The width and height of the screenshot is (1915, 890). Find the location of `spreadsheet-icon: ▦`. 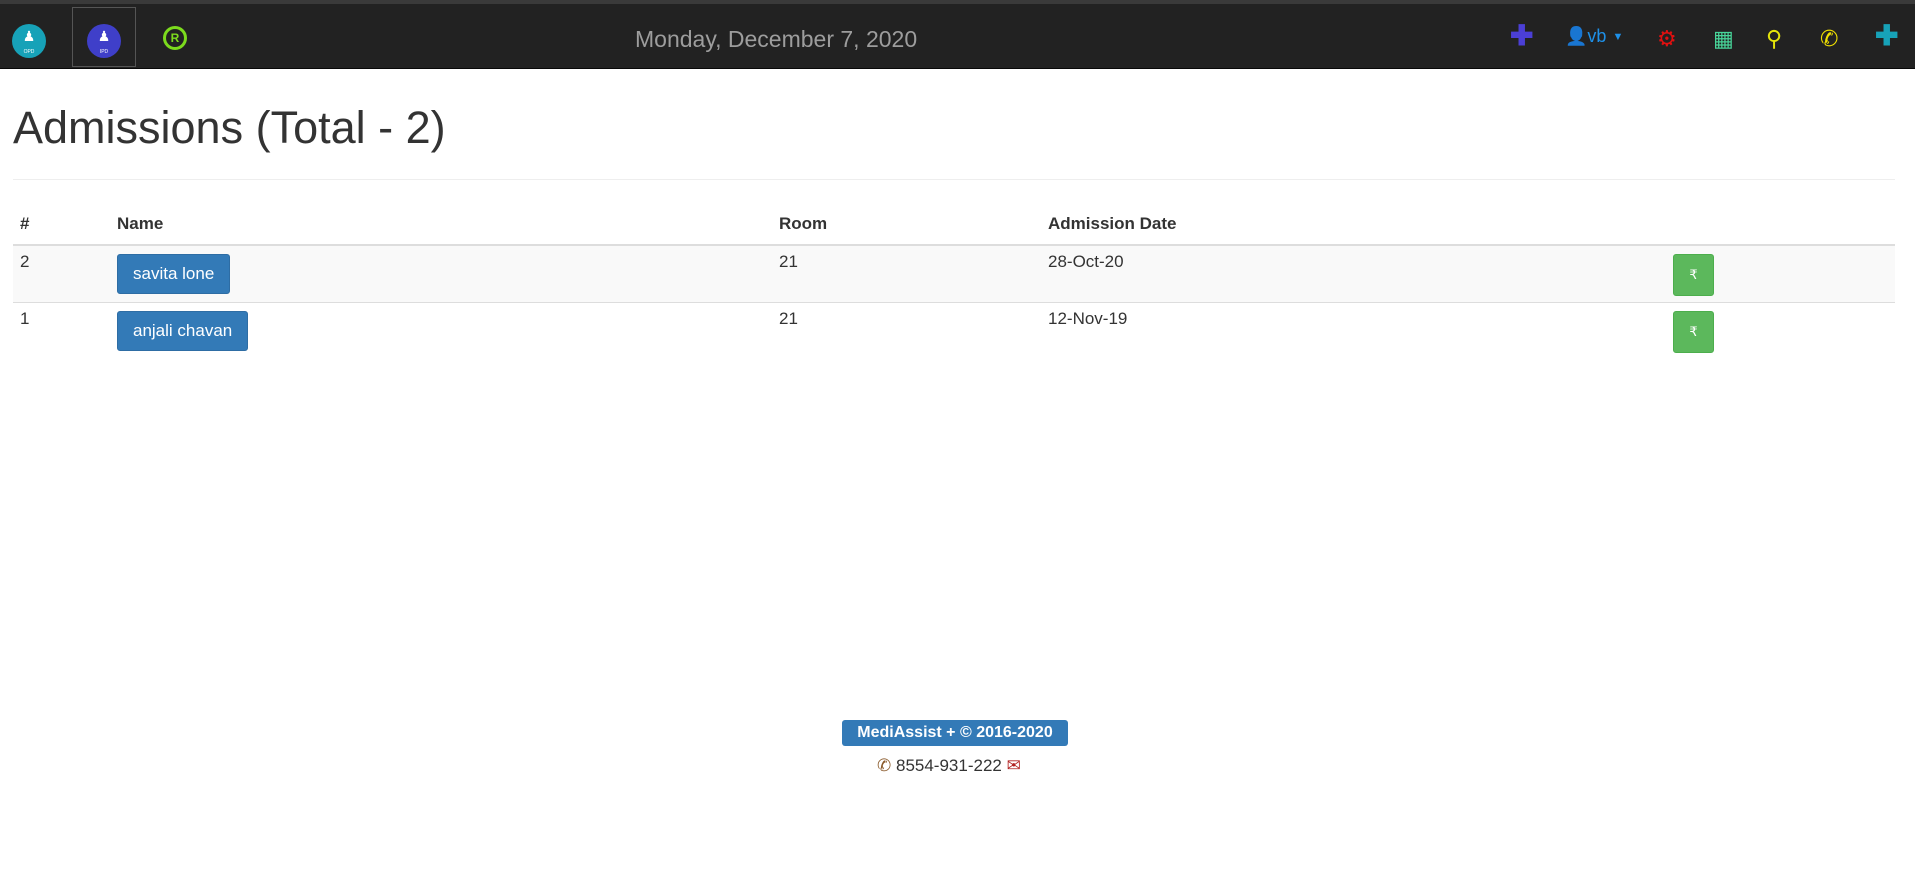

spreadsheet-icon: ▦ is located at coordinates (1723, 39).